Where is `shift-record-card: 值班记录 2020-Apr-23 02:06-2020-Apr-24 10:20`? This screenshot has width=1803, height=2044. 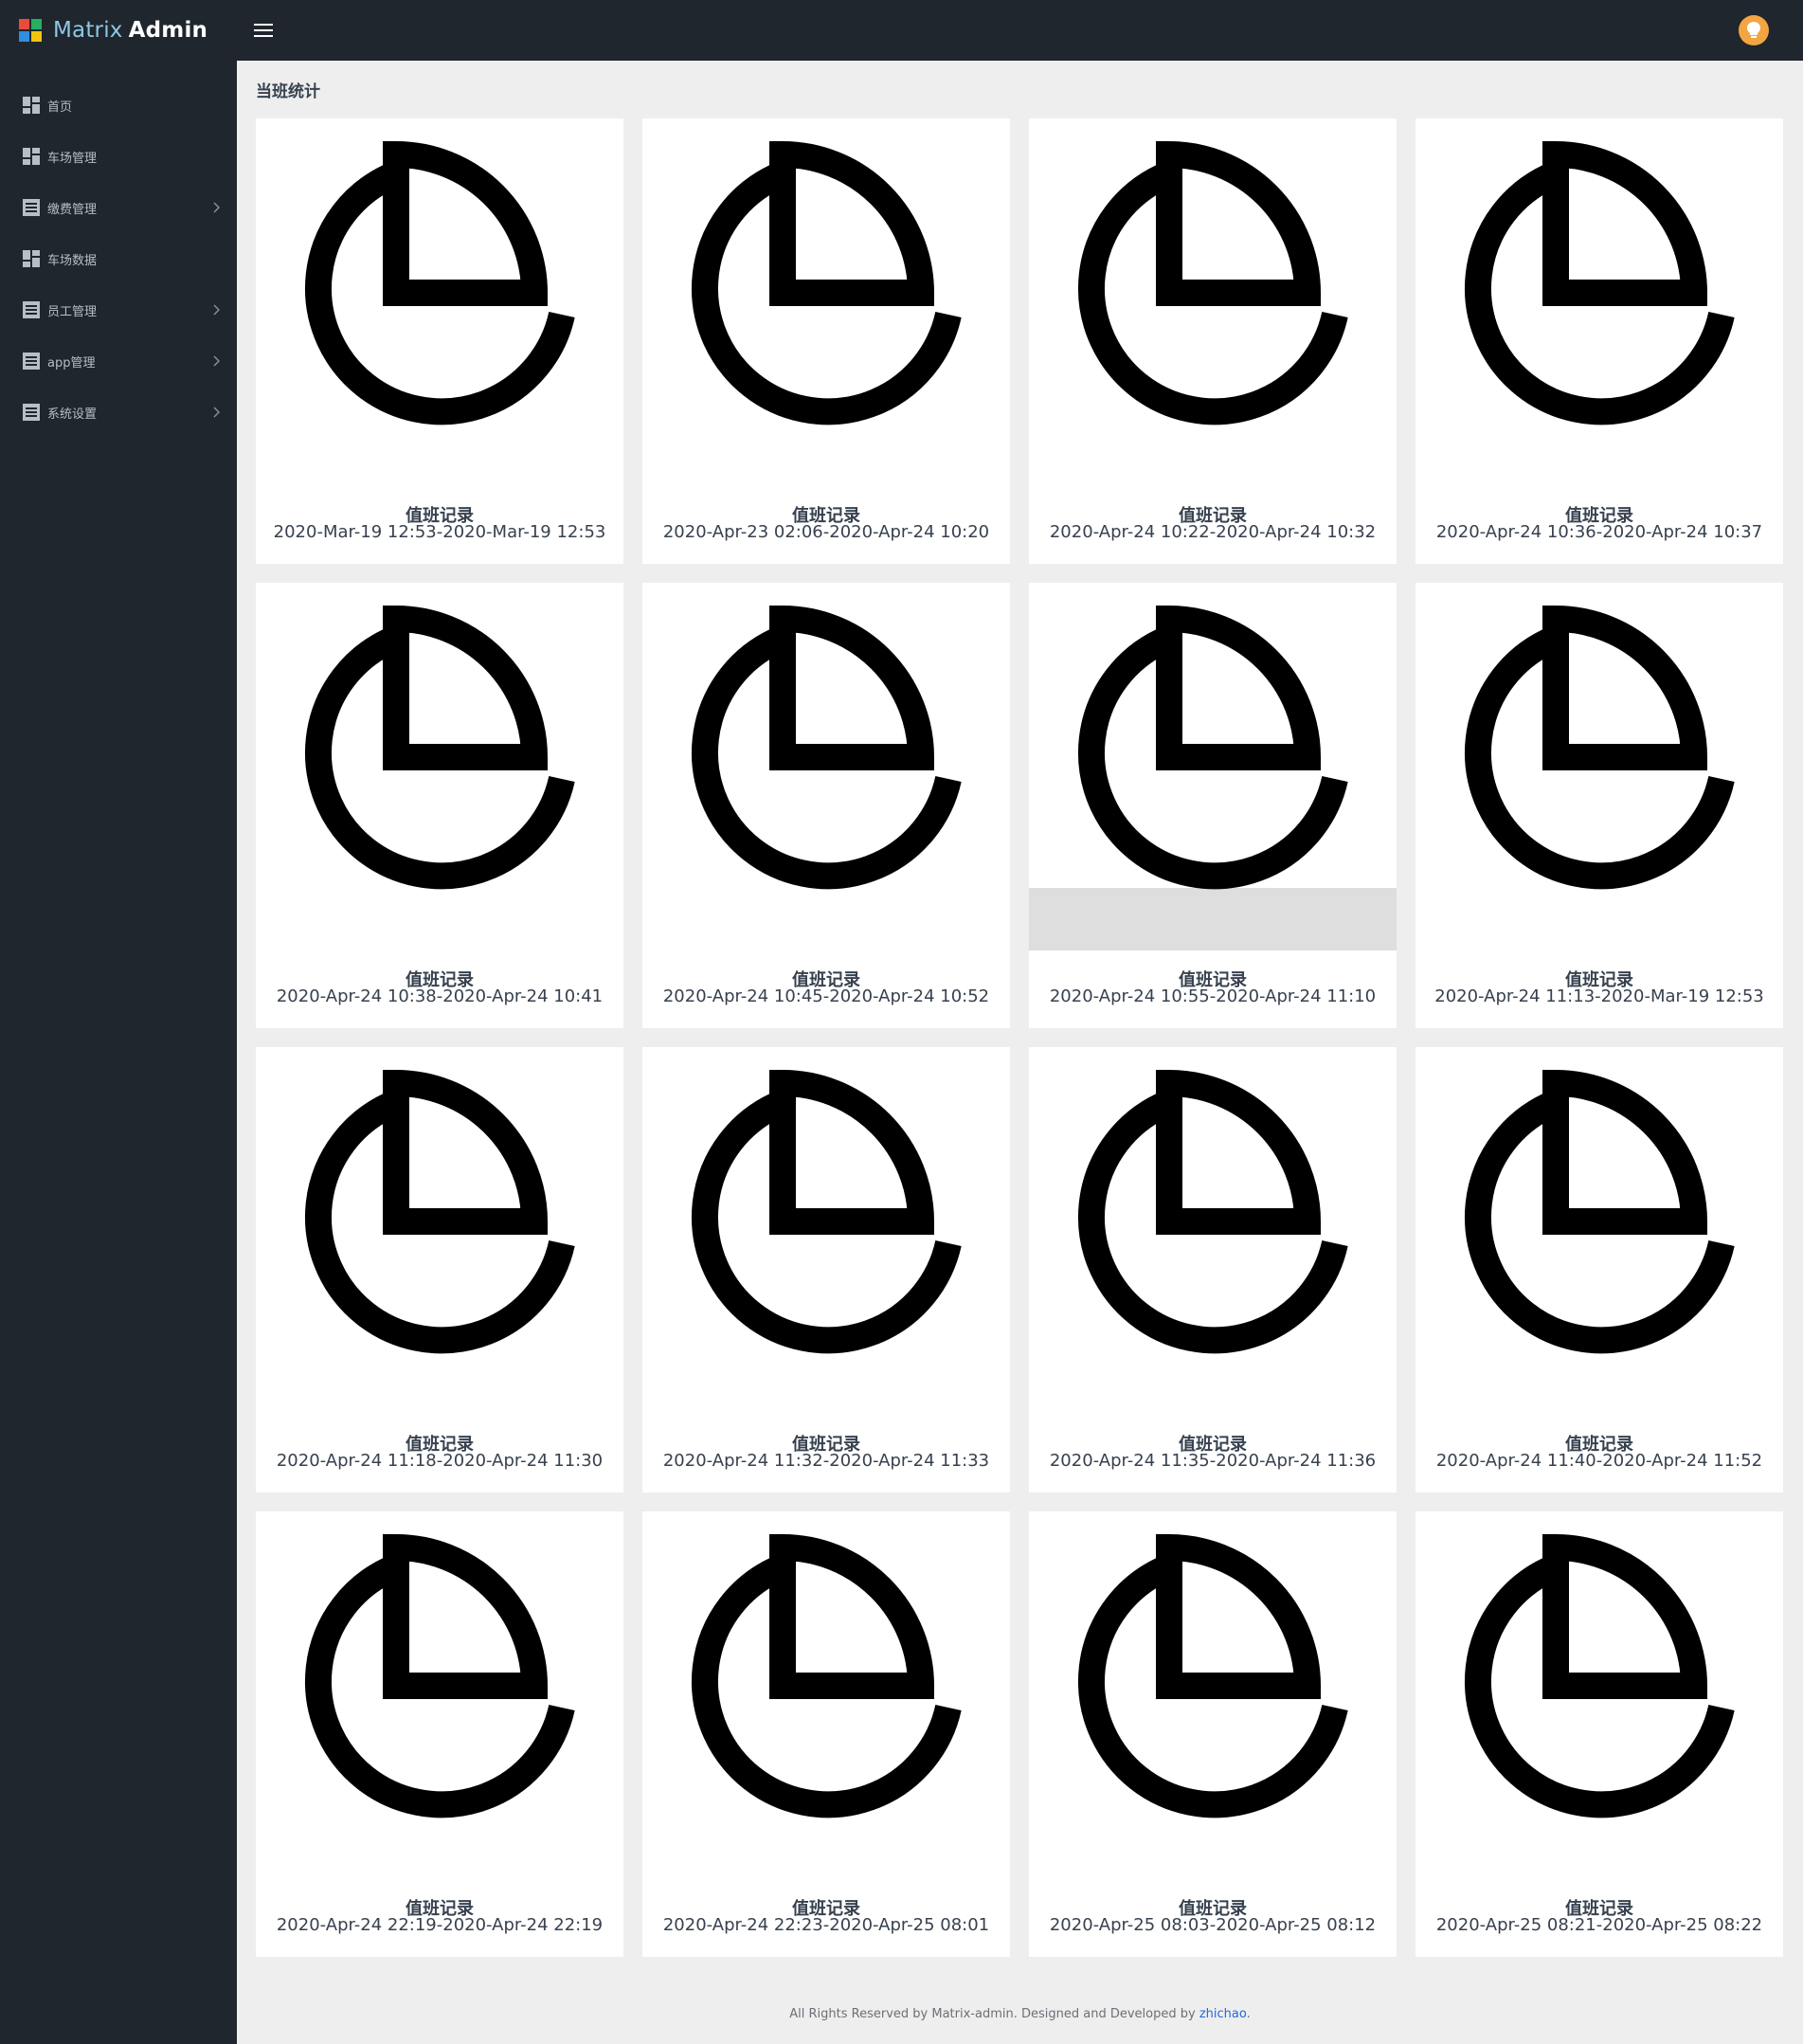
shift-record-card: 值班记录 2020-Apr-23 02:06-2020-Apr-24 10:20 is located at coordinates (826, 341).